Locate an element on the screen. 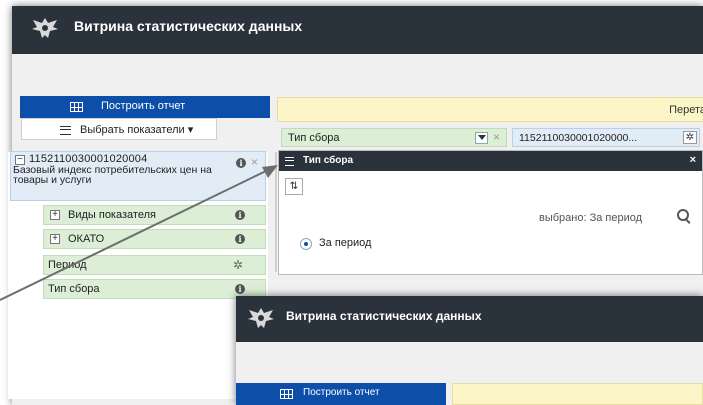  pivot-hint-bar is located at coordinates (577, 394).